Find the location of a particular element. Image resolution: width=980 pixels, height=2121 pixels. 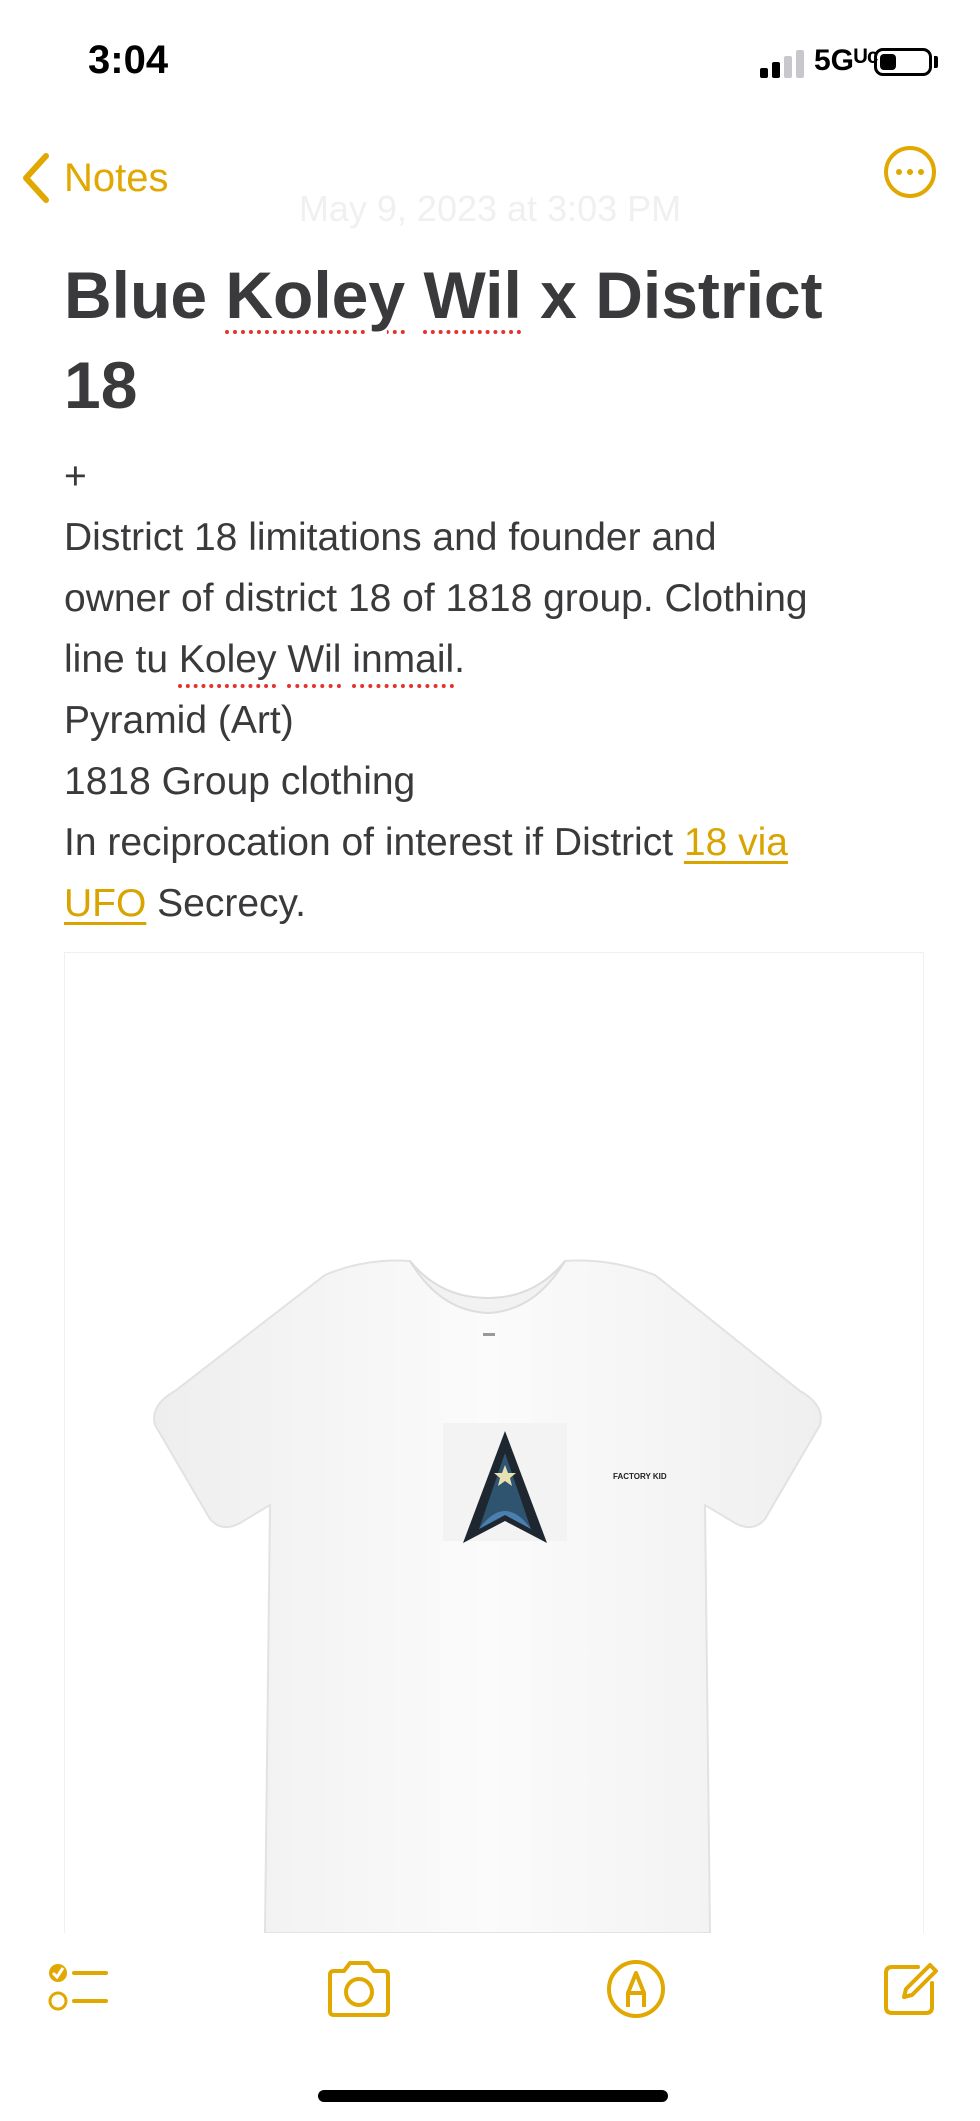

body-text: line tu is located at coordinates (121, 659).